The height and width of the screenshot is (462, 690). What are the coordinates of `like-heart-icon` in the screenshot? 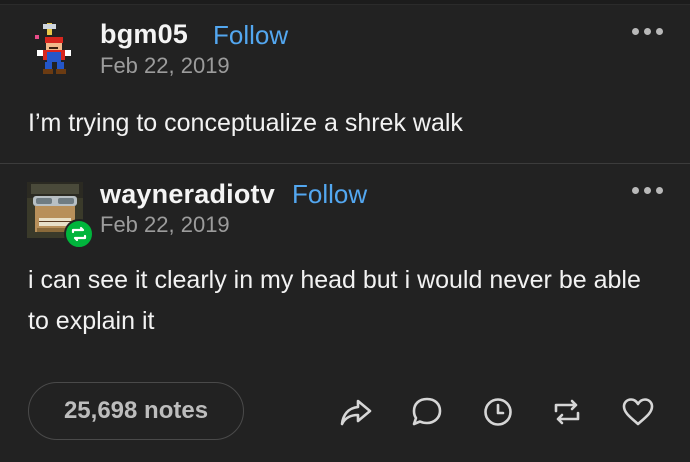 It's located at (638, 412).